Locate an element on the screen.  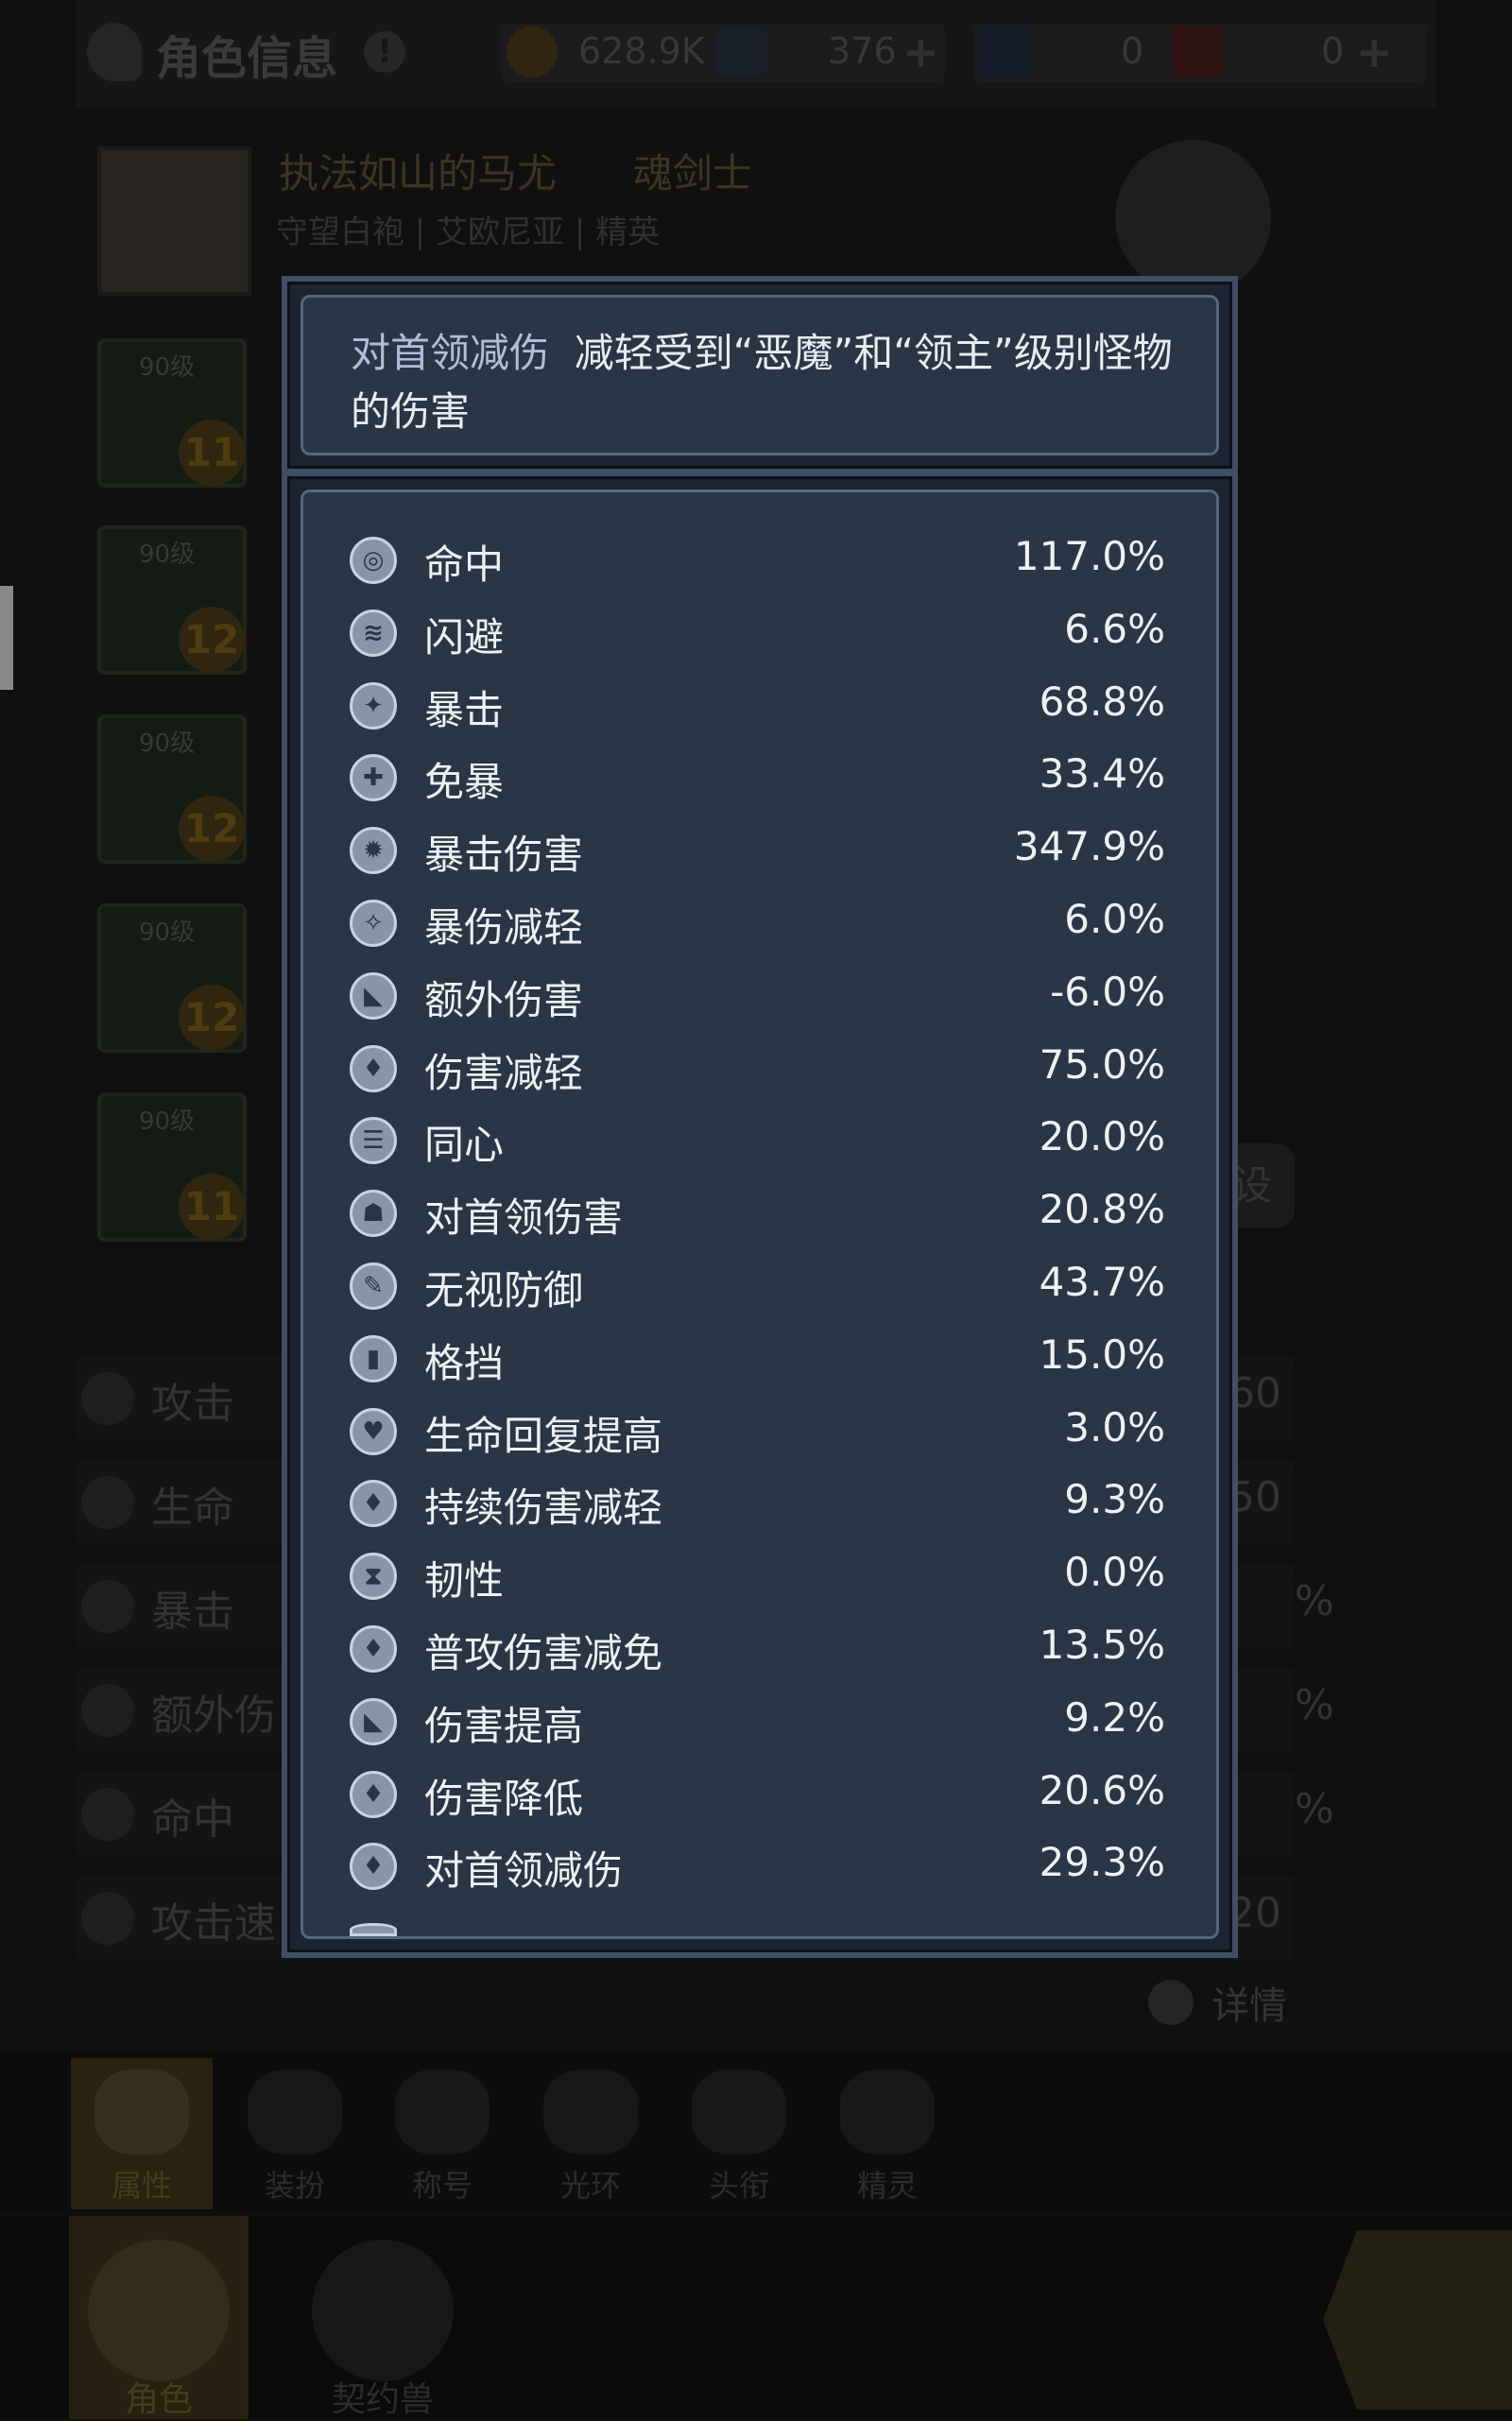
toughness-icon: ⧗ is located at coordinates (373, 1577).